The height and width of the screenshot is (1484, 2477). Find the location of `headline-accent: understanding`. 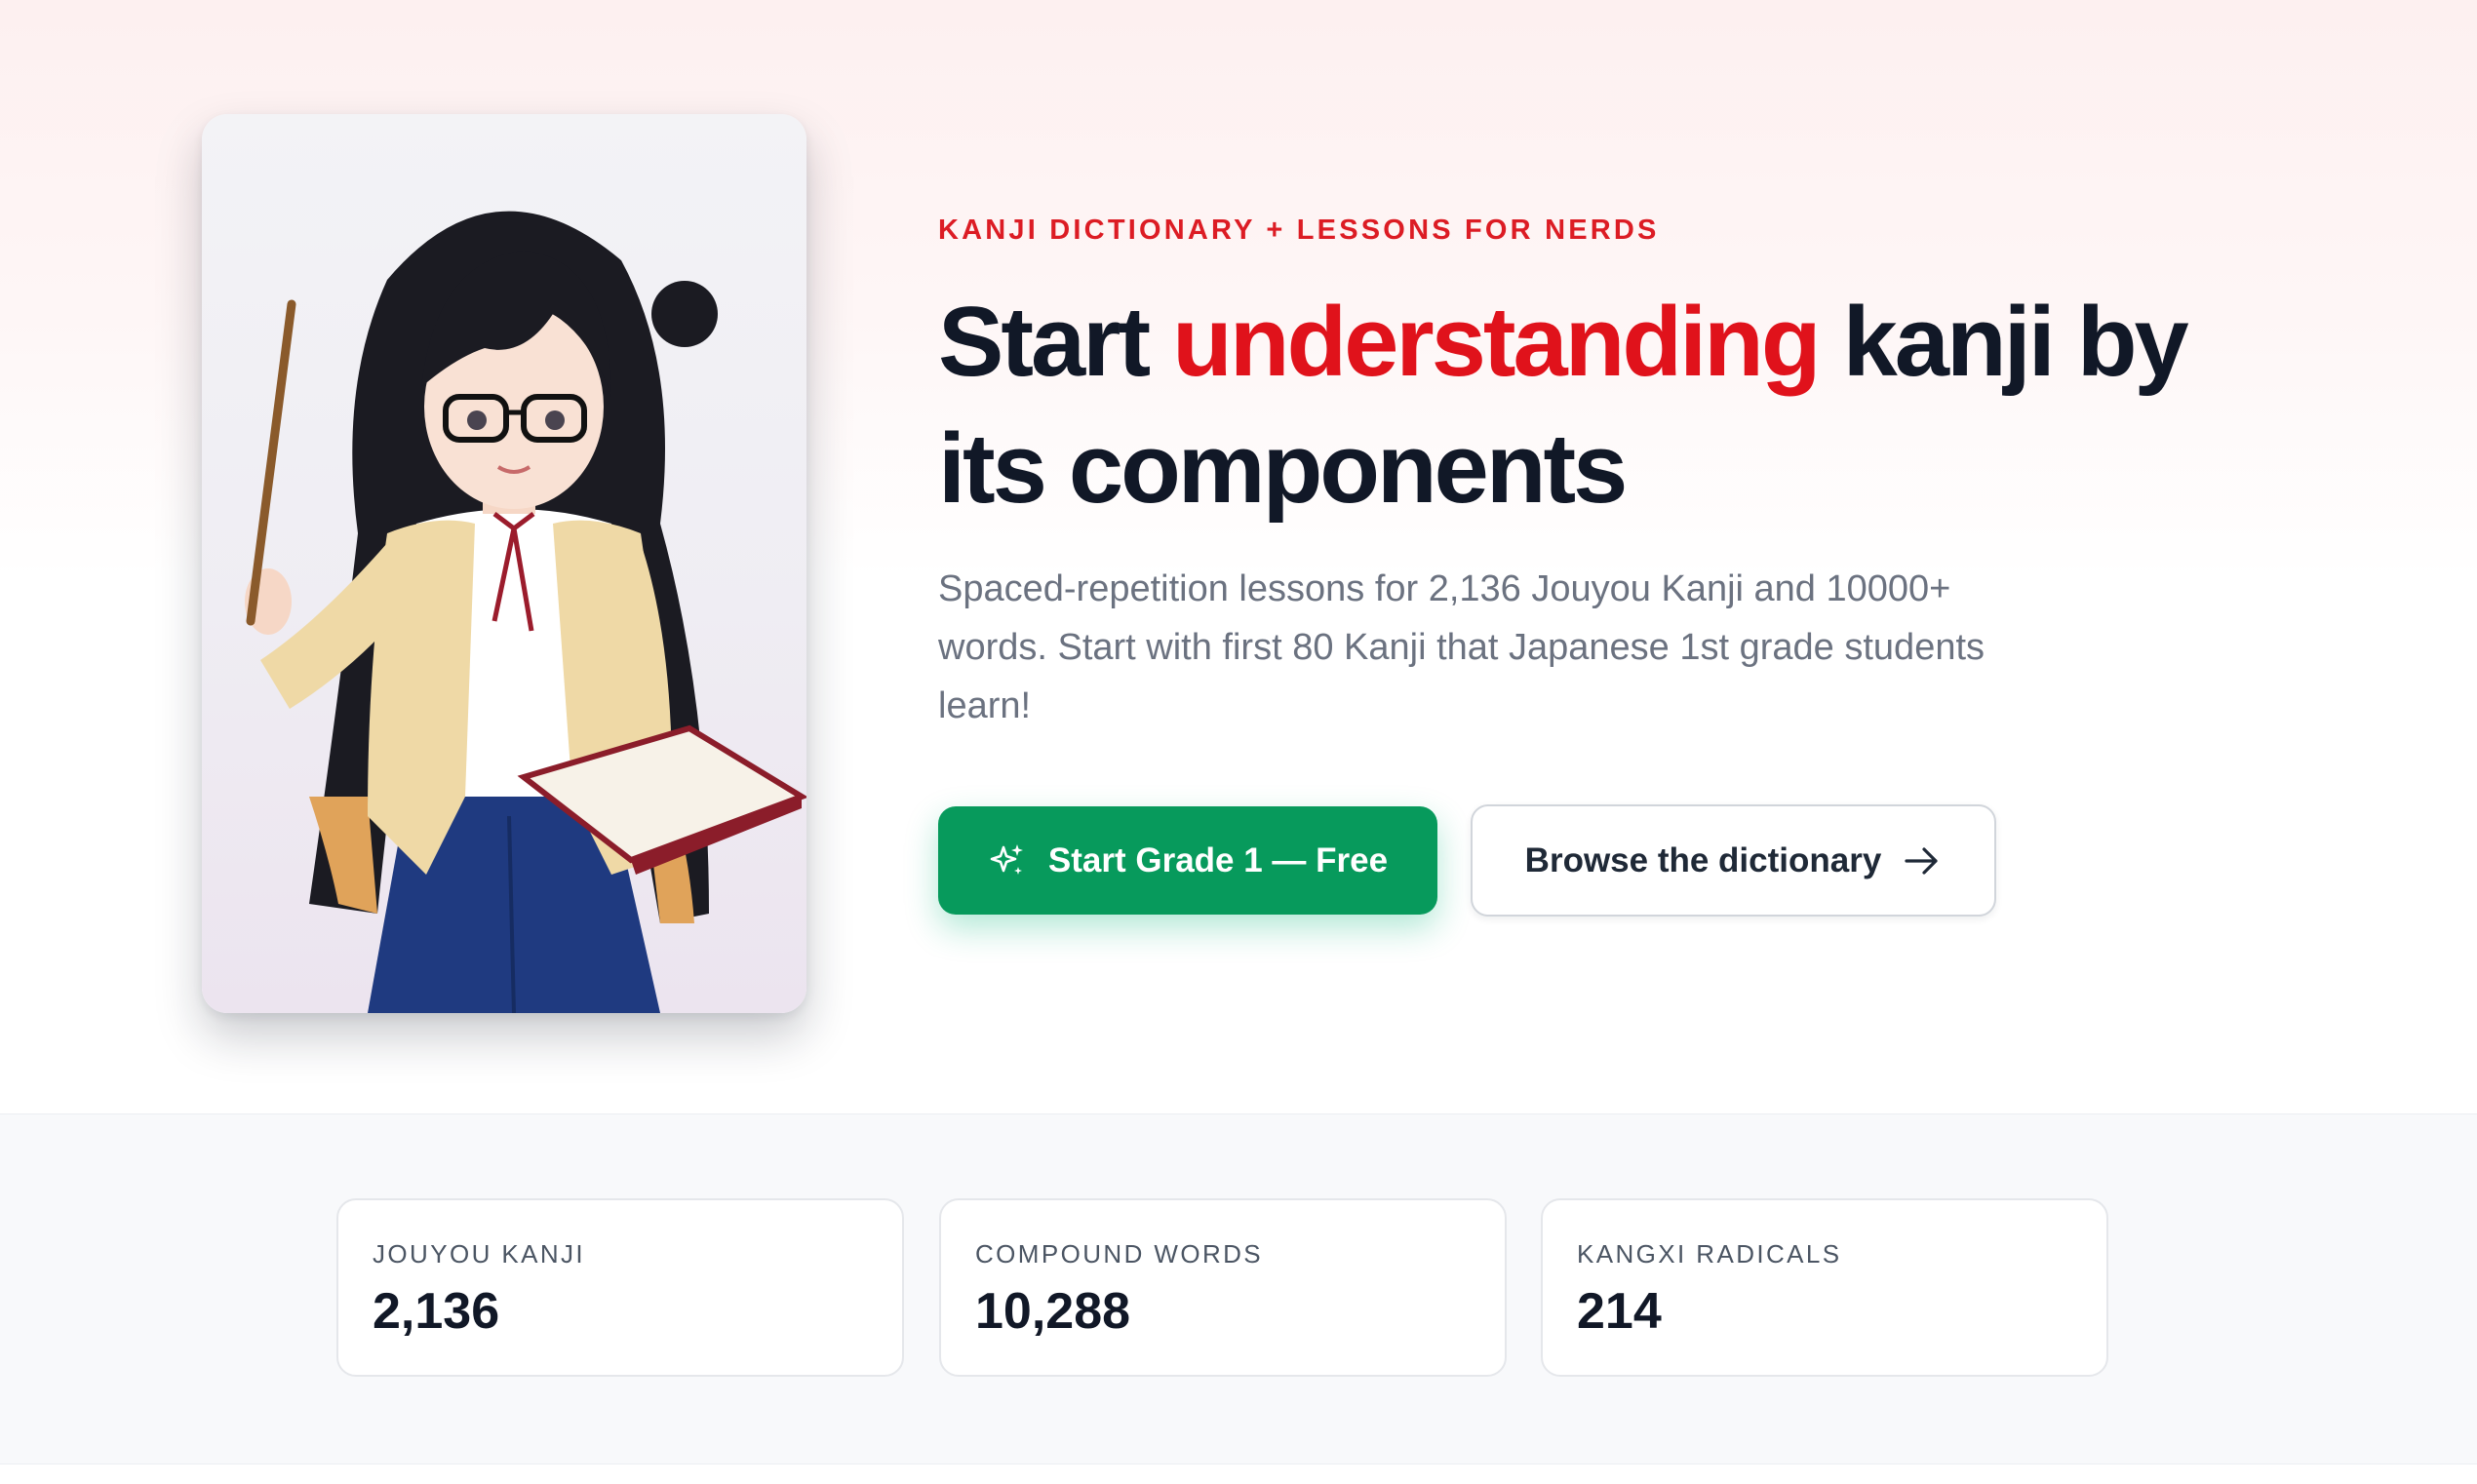

headline-accent: understanding is located at coordinates (1496, 342).